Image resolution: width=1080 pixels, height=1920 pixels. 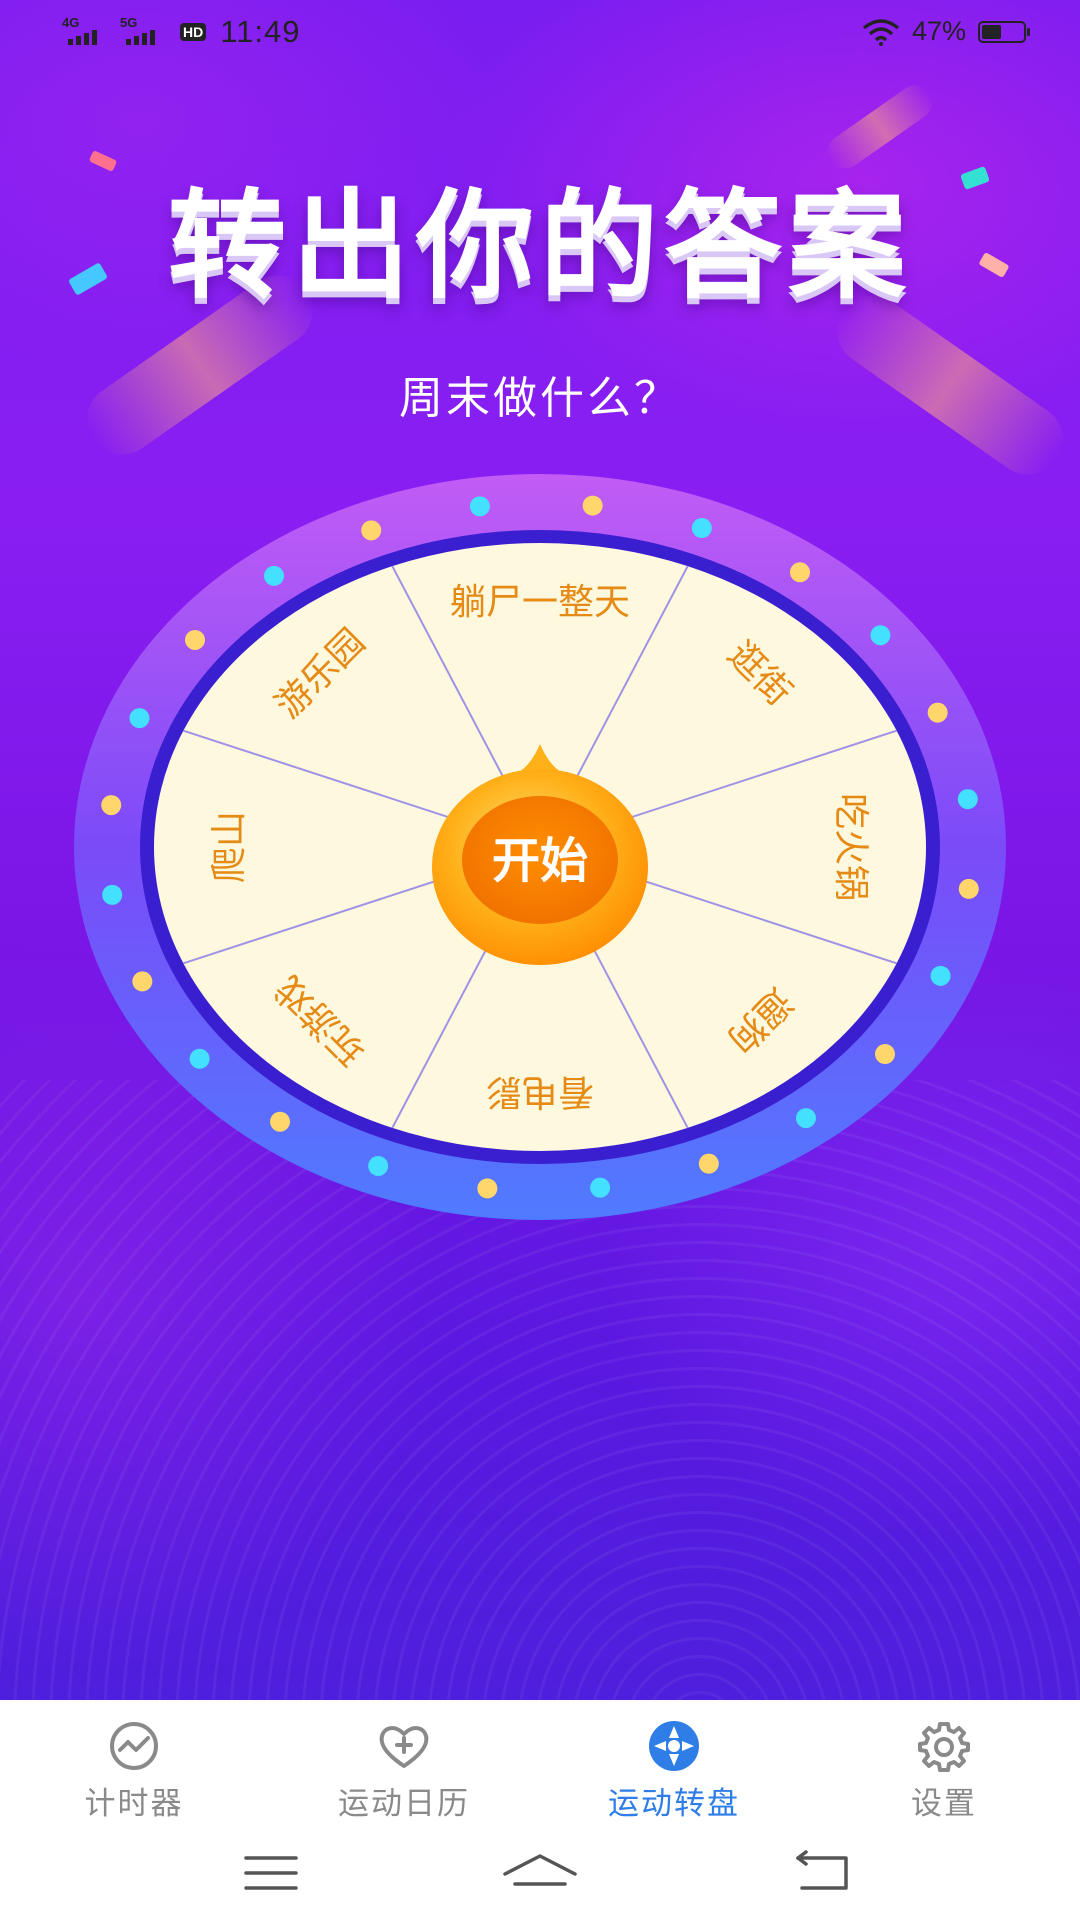 What do you see at coordinates (540, 32) in the screenshot?
I see `status-bar: 4G 5G HD 11:49 47%` at bounding box center [540, 32].